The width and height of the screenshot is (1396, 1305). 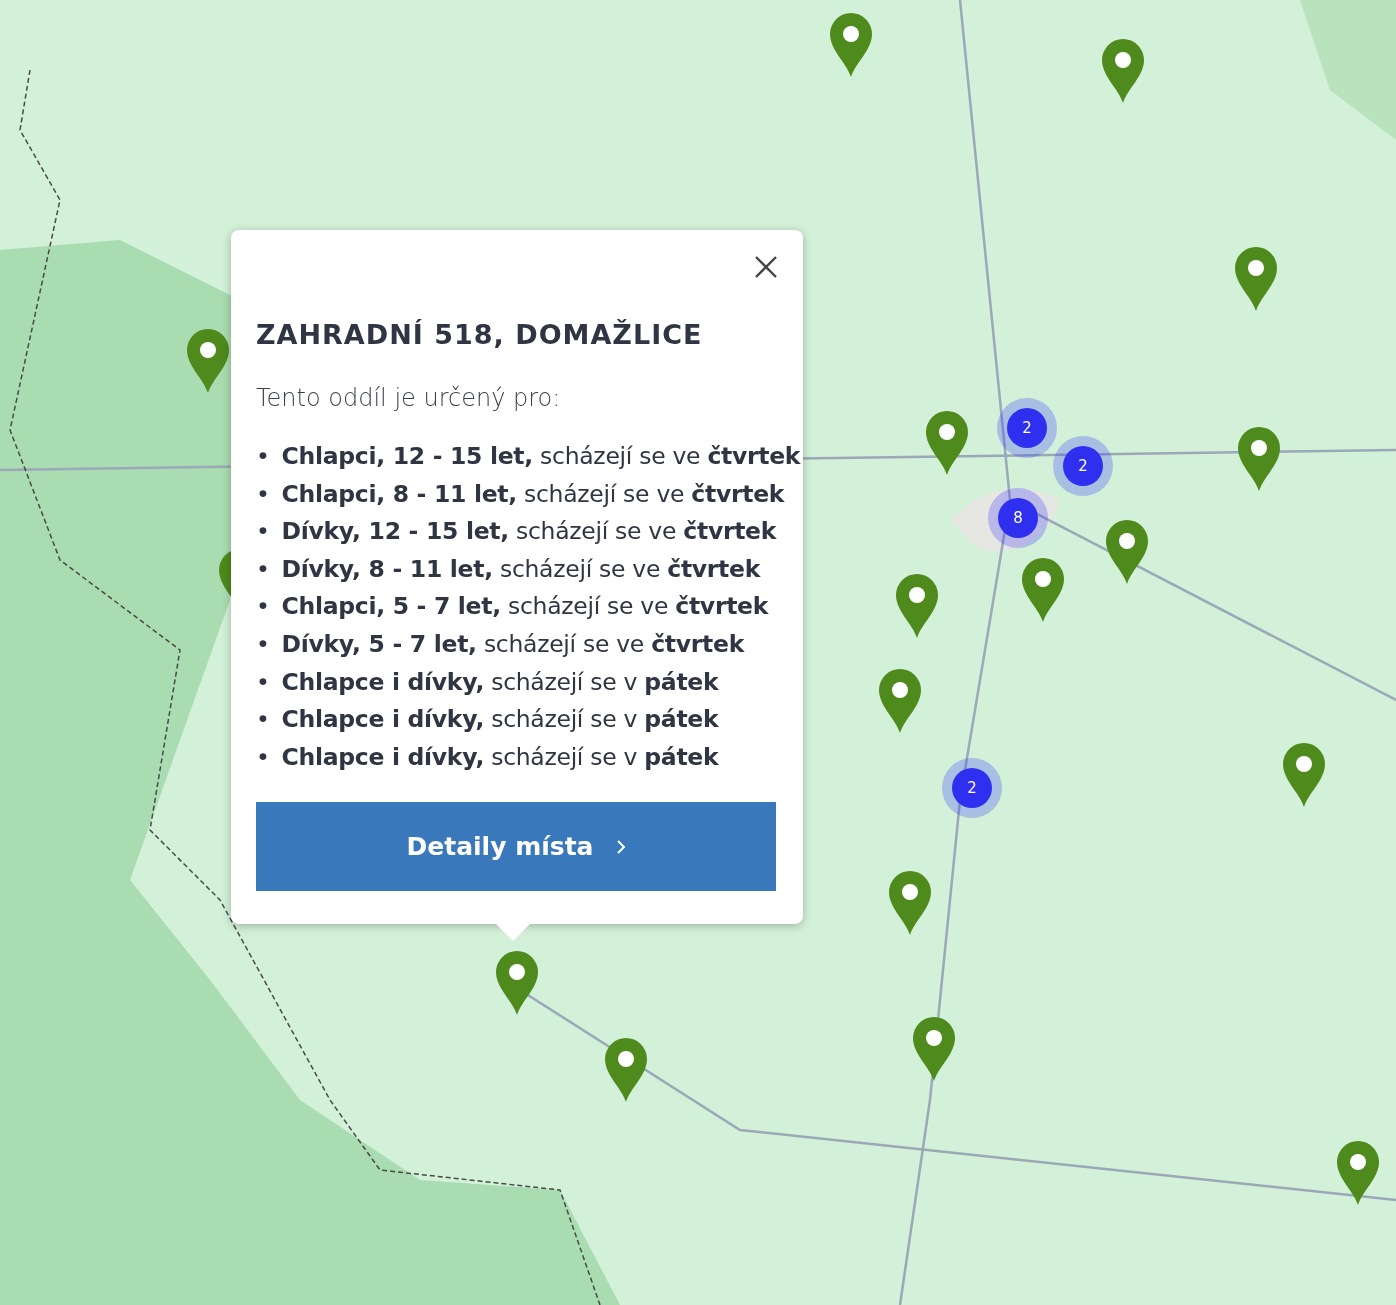 I want to click on cluster-marker: 8, so click(x=1018, y=518).